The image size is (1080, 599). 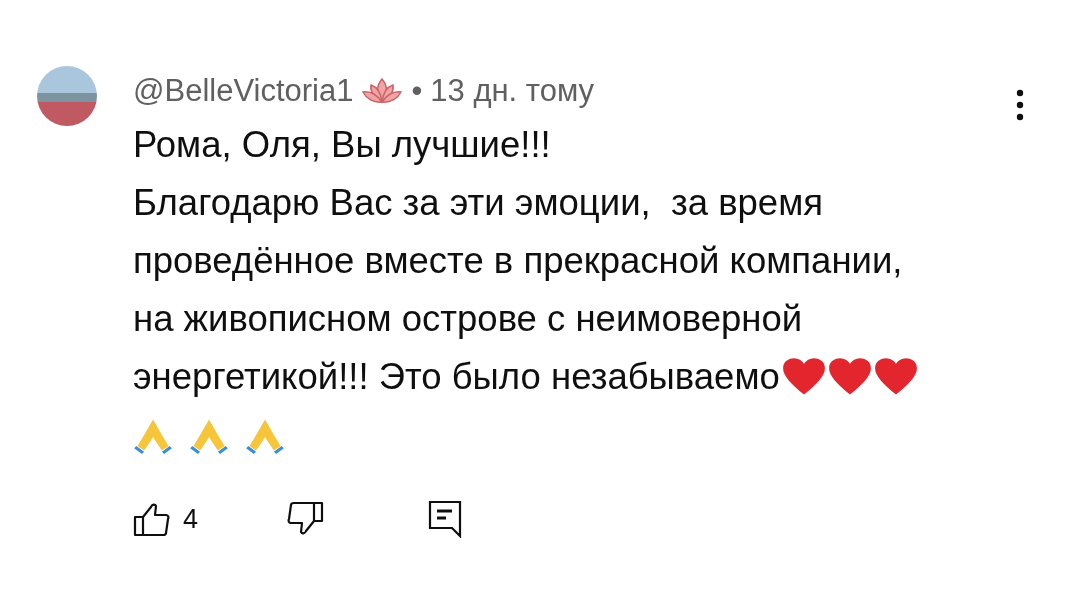 I want to click on comment-text: энергетикой!!! Это было незабываемо, so click(x=456, y=377).